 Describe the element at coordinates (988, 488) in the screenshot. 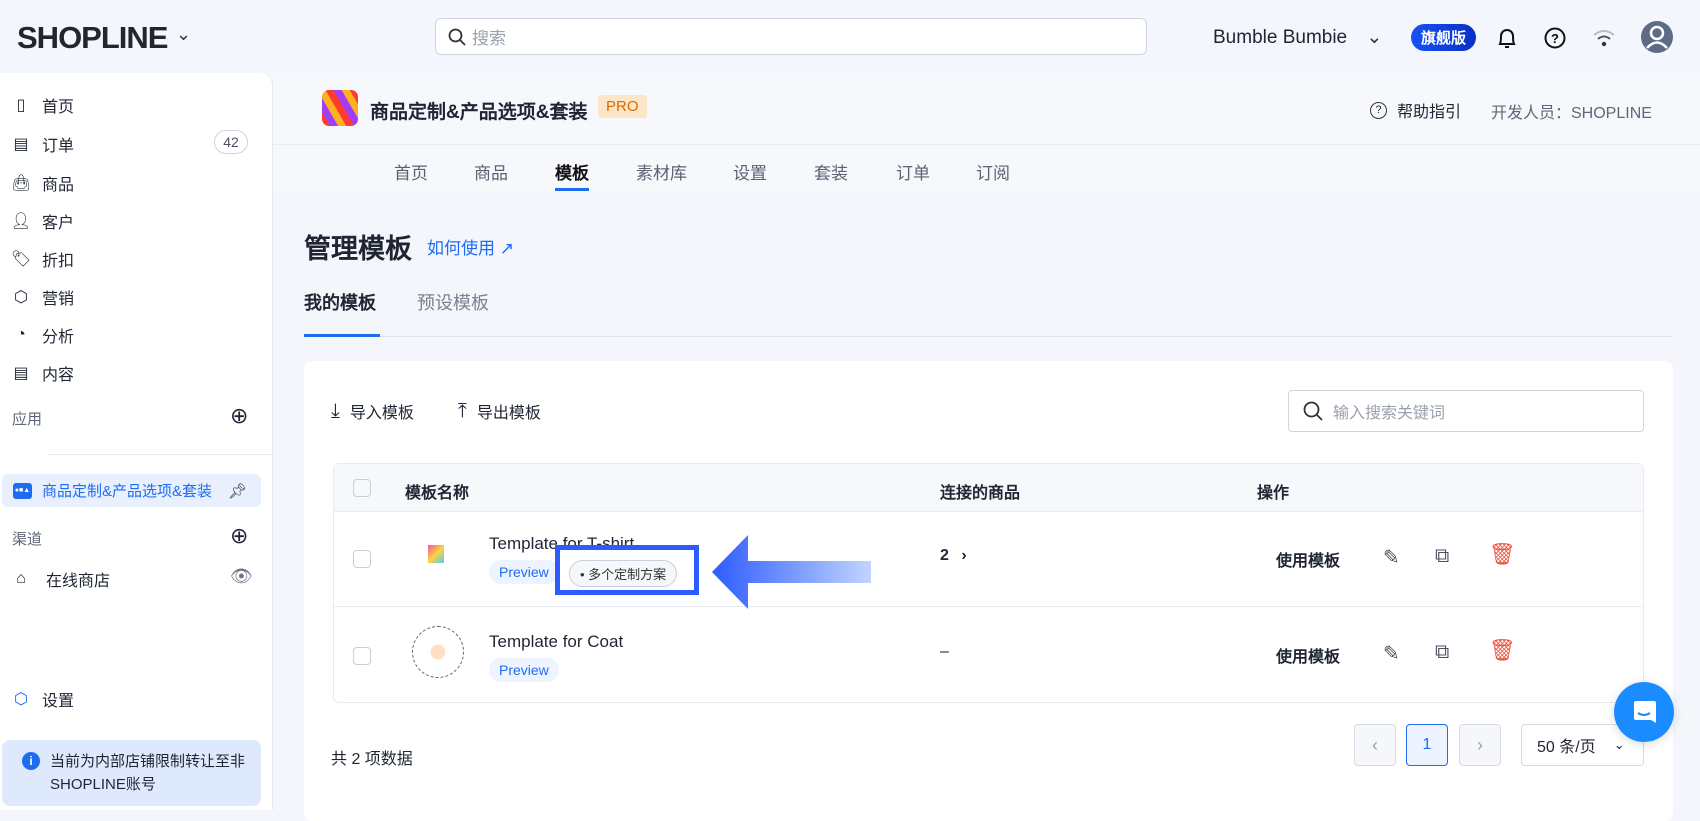

I see `table-header: 模板名称 连接的商品 操作` at that location.